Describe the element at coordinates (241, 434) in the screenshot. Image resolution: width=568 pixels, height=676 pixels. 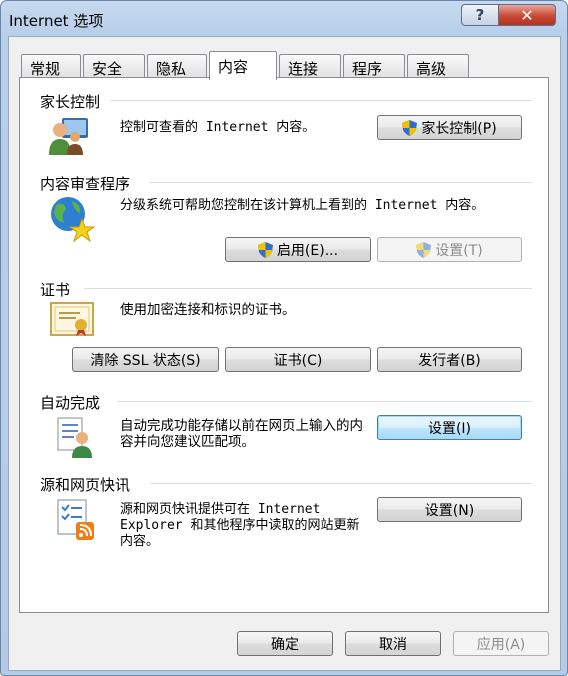
I see `autocomplete-description: 自动完成功能存储以前在网页上输入的内容并向您建议匹配项。` at that location.